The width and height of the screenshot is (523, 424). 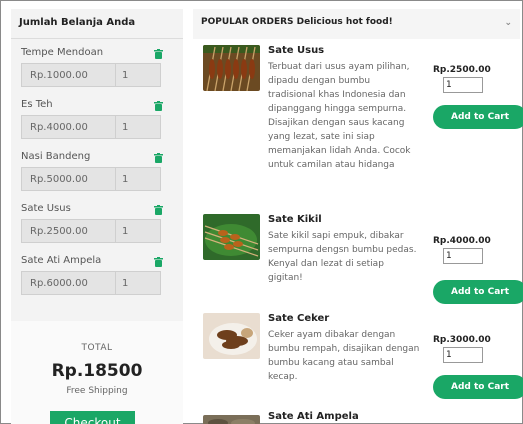 I want to click on total-box: TOTAL Rp.18500 Free Shipping Checkout, so click(x=97, y=372).